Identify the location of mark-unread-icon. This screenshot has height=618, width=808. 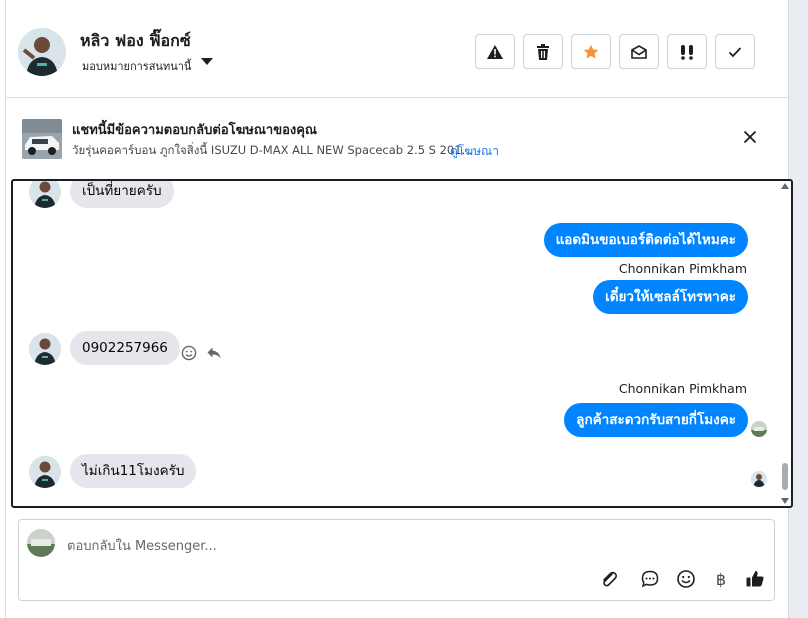
(639, 51).